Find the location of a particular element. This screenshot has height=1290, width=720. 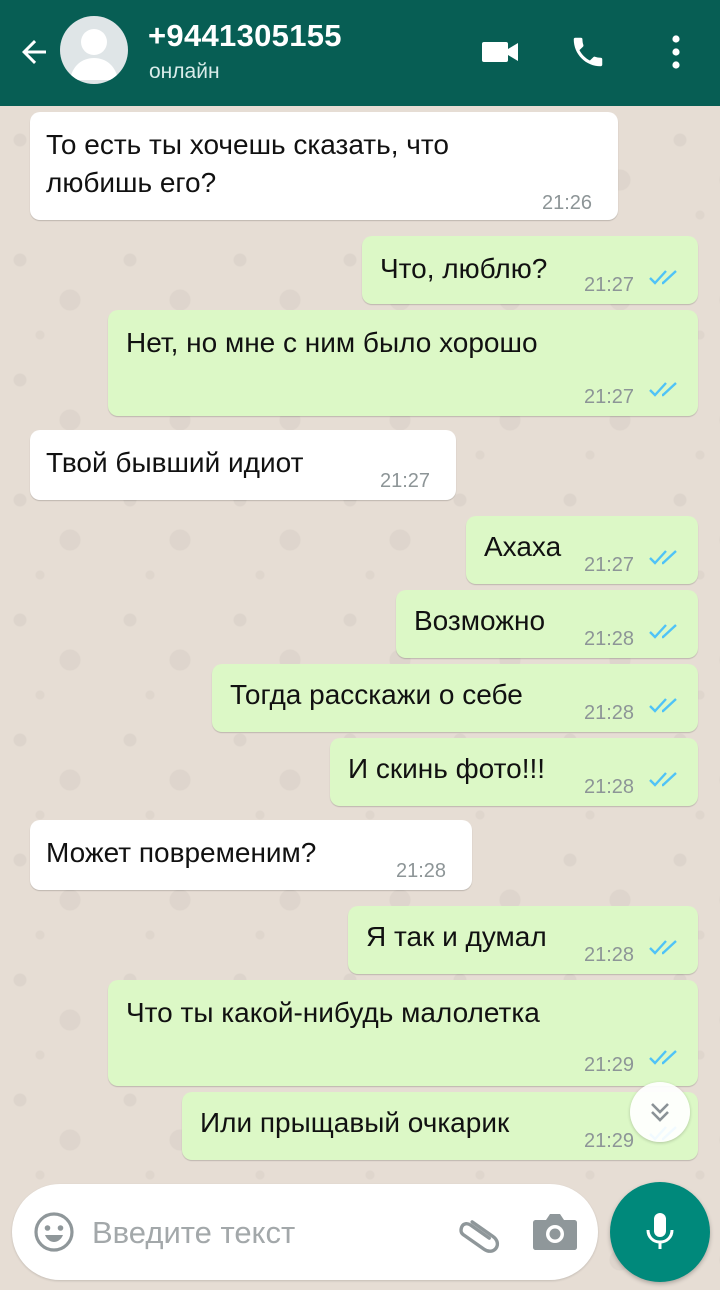

message-bubble-outgoing: И скинь фото!!! 21:28 is located at coordinates (514, 772).